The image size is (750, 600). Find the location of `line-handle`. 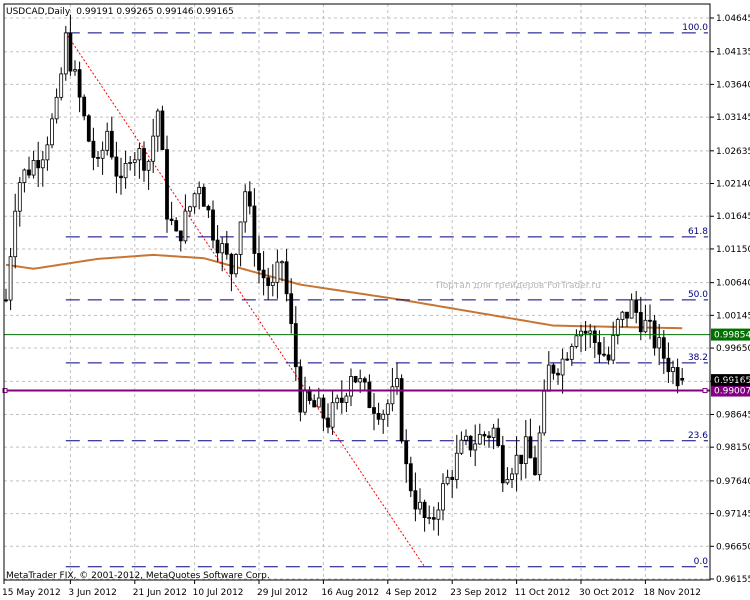

line-handle is located at coordinates (705, 391).